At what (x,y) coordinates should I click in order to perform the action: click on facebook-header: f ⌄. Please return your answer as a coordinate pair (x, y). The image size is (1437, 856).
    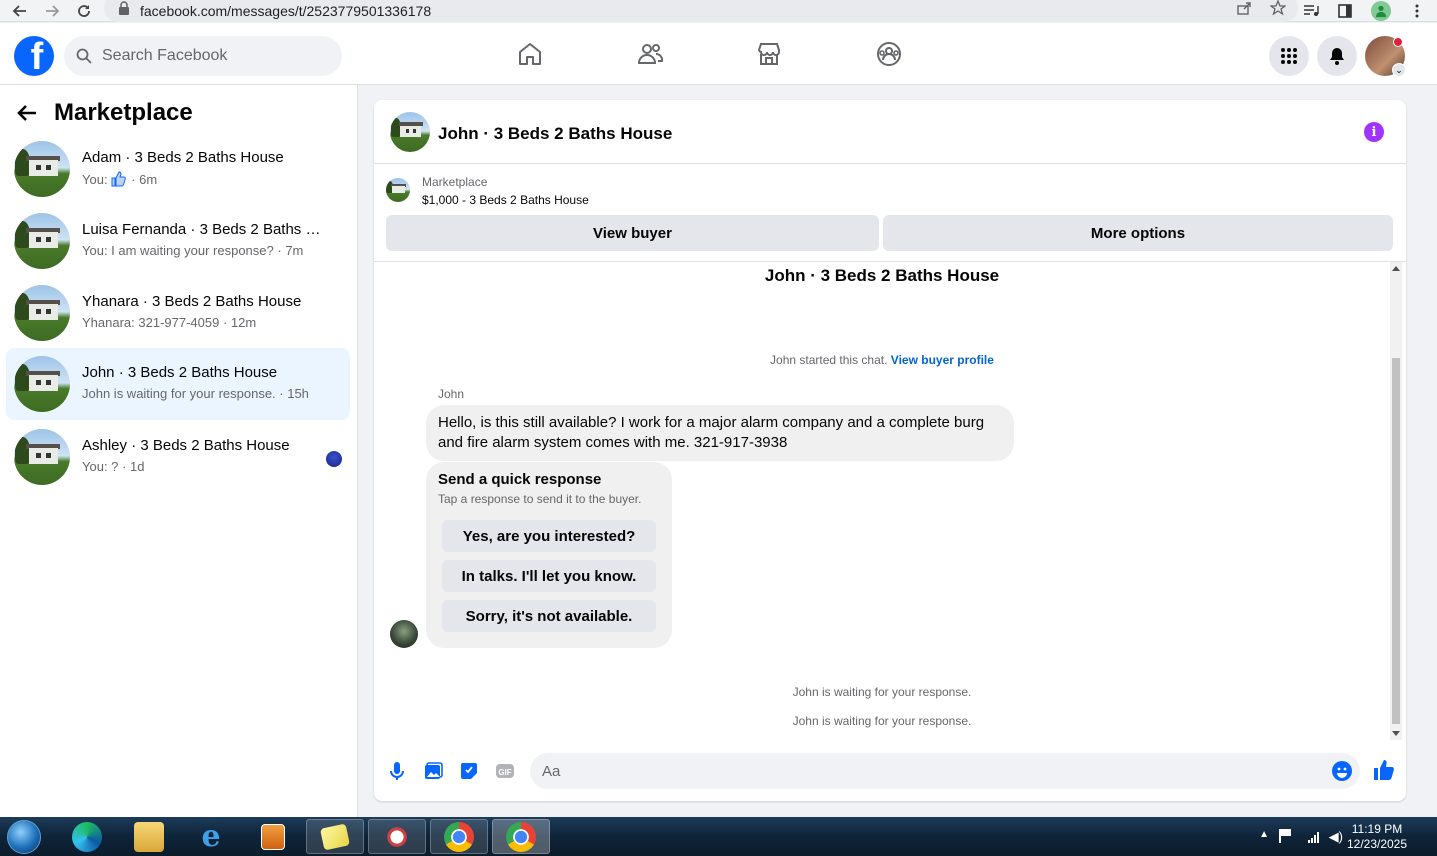
    Looking at the image, I should click on (718, 54).